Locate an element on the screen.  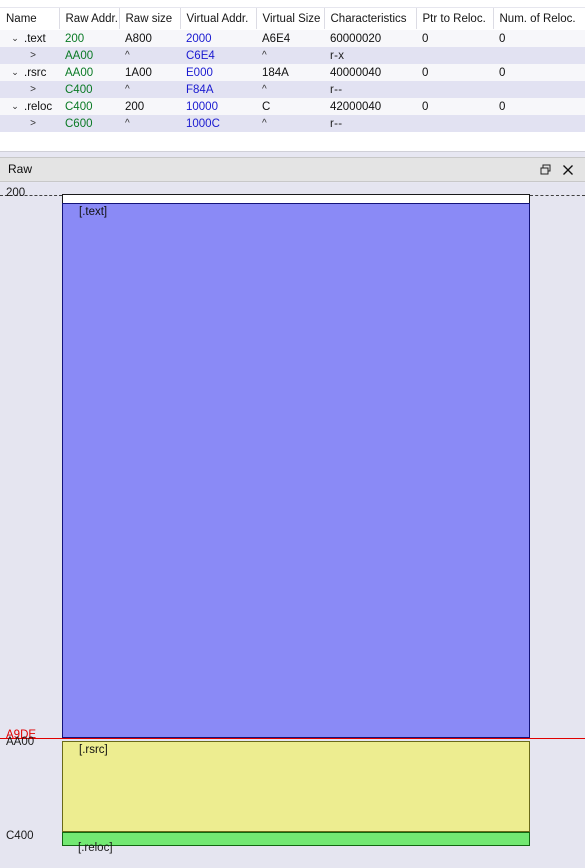
cell-characteristics: 60000020 is located at coordinates (370, 38).